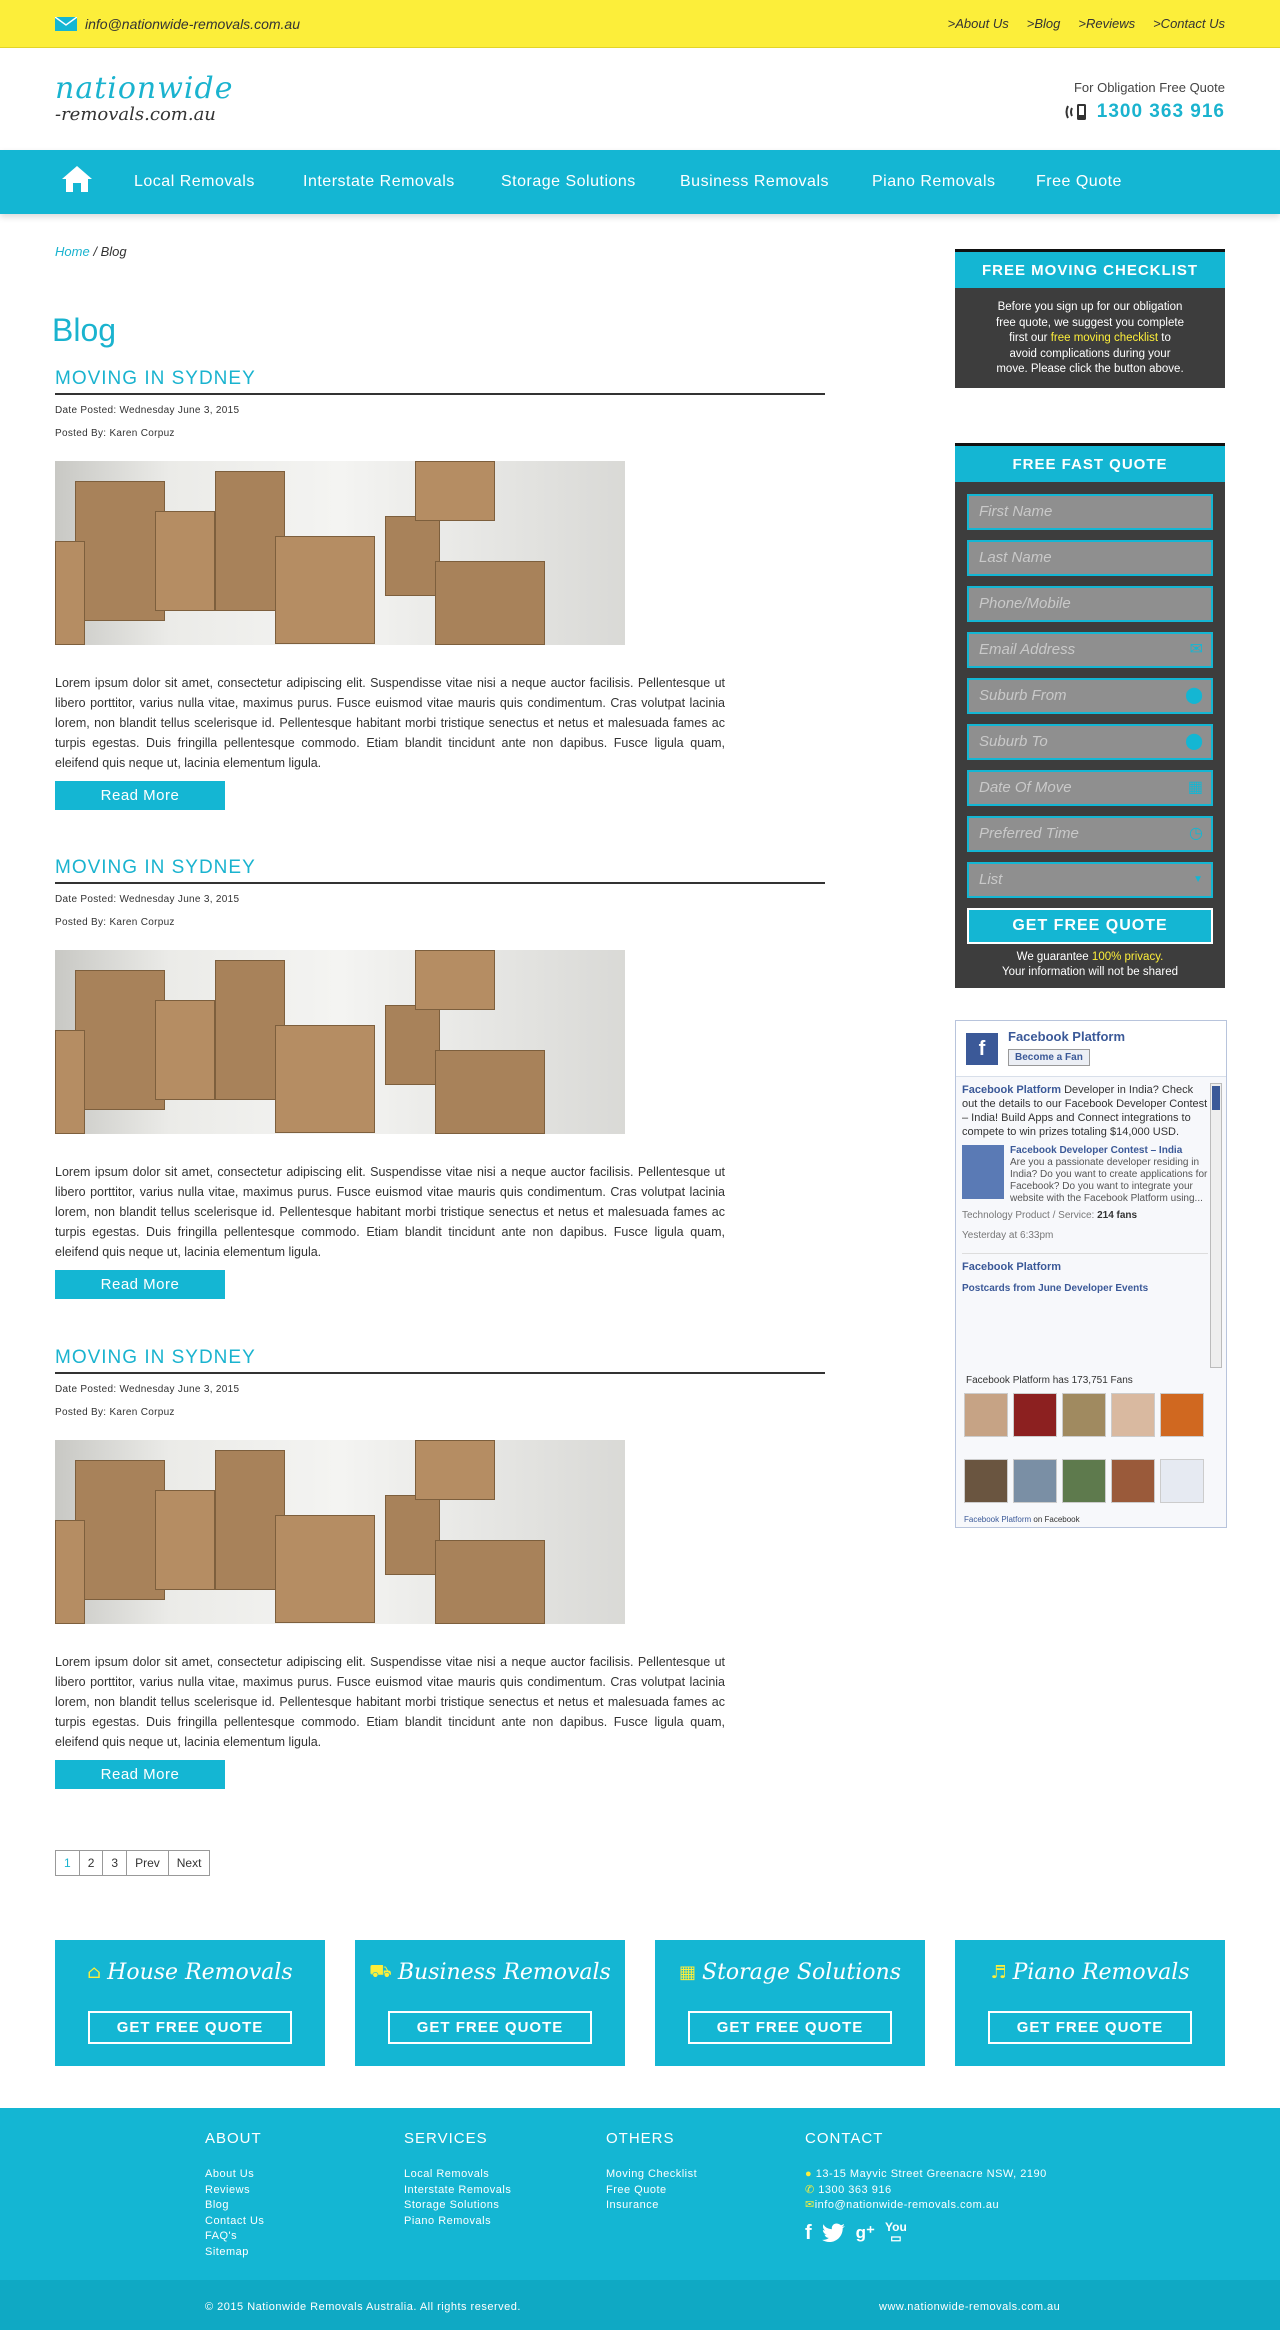 Image resolution: width=1280 pixels, height=2330 pixels. Describe the element at coordinates (1085, 1289) in the screenshot. I see `fb-post2-link: Postcards from June Developer Events` at that location.